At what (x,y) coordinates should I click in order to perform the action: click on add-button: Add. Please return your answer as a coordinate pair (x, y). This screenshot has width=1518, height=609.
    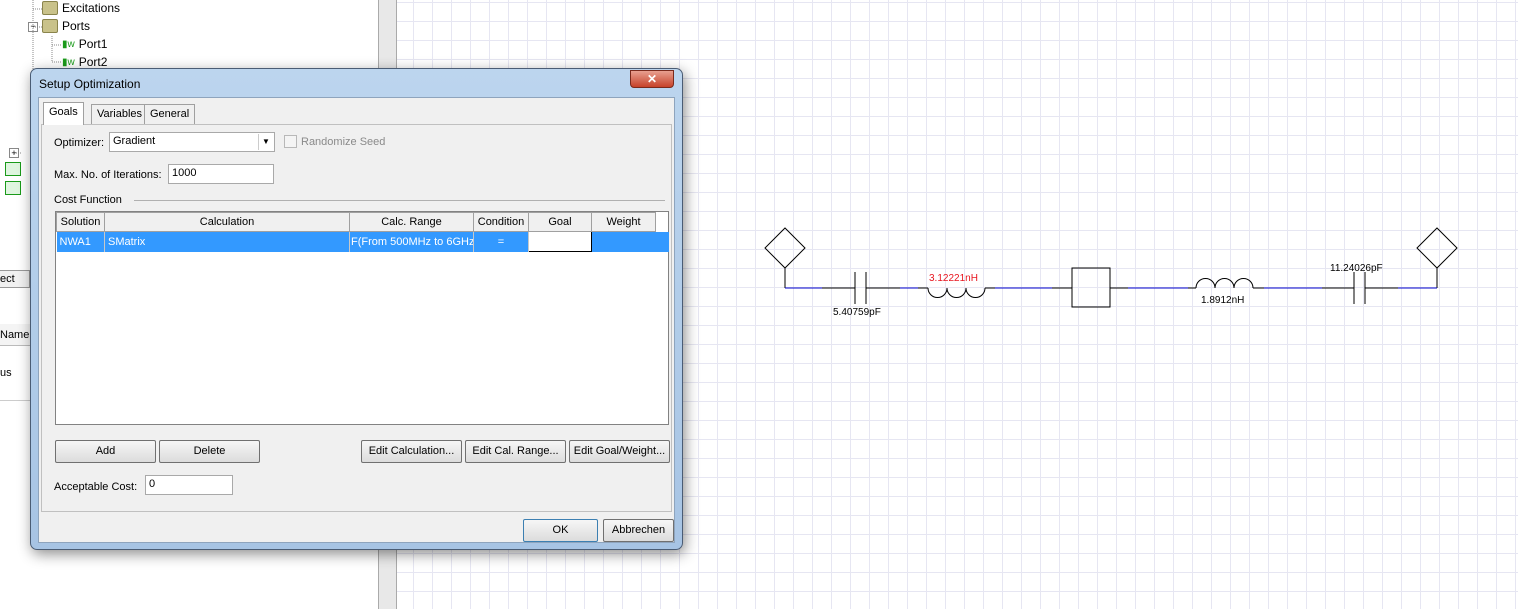
    Looking at the image, I should click on (105, 451).